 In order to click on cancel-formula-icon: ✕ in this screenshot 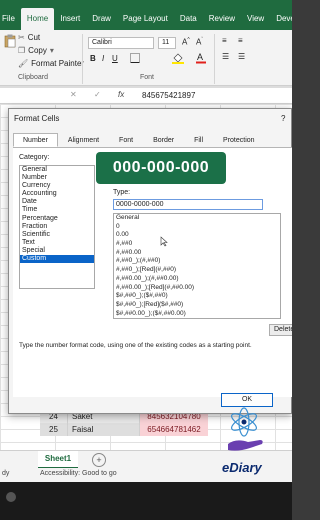, I will do `click(73, 94)`.